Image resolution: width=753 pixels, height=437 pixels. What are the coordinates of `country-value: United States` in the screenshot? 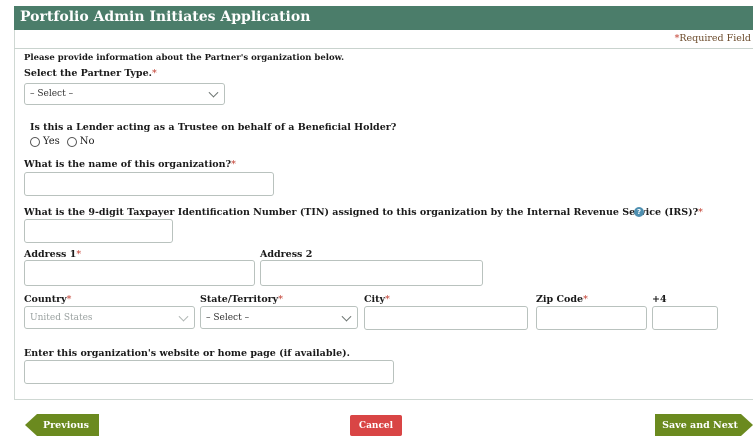 It's located at (61, 317).